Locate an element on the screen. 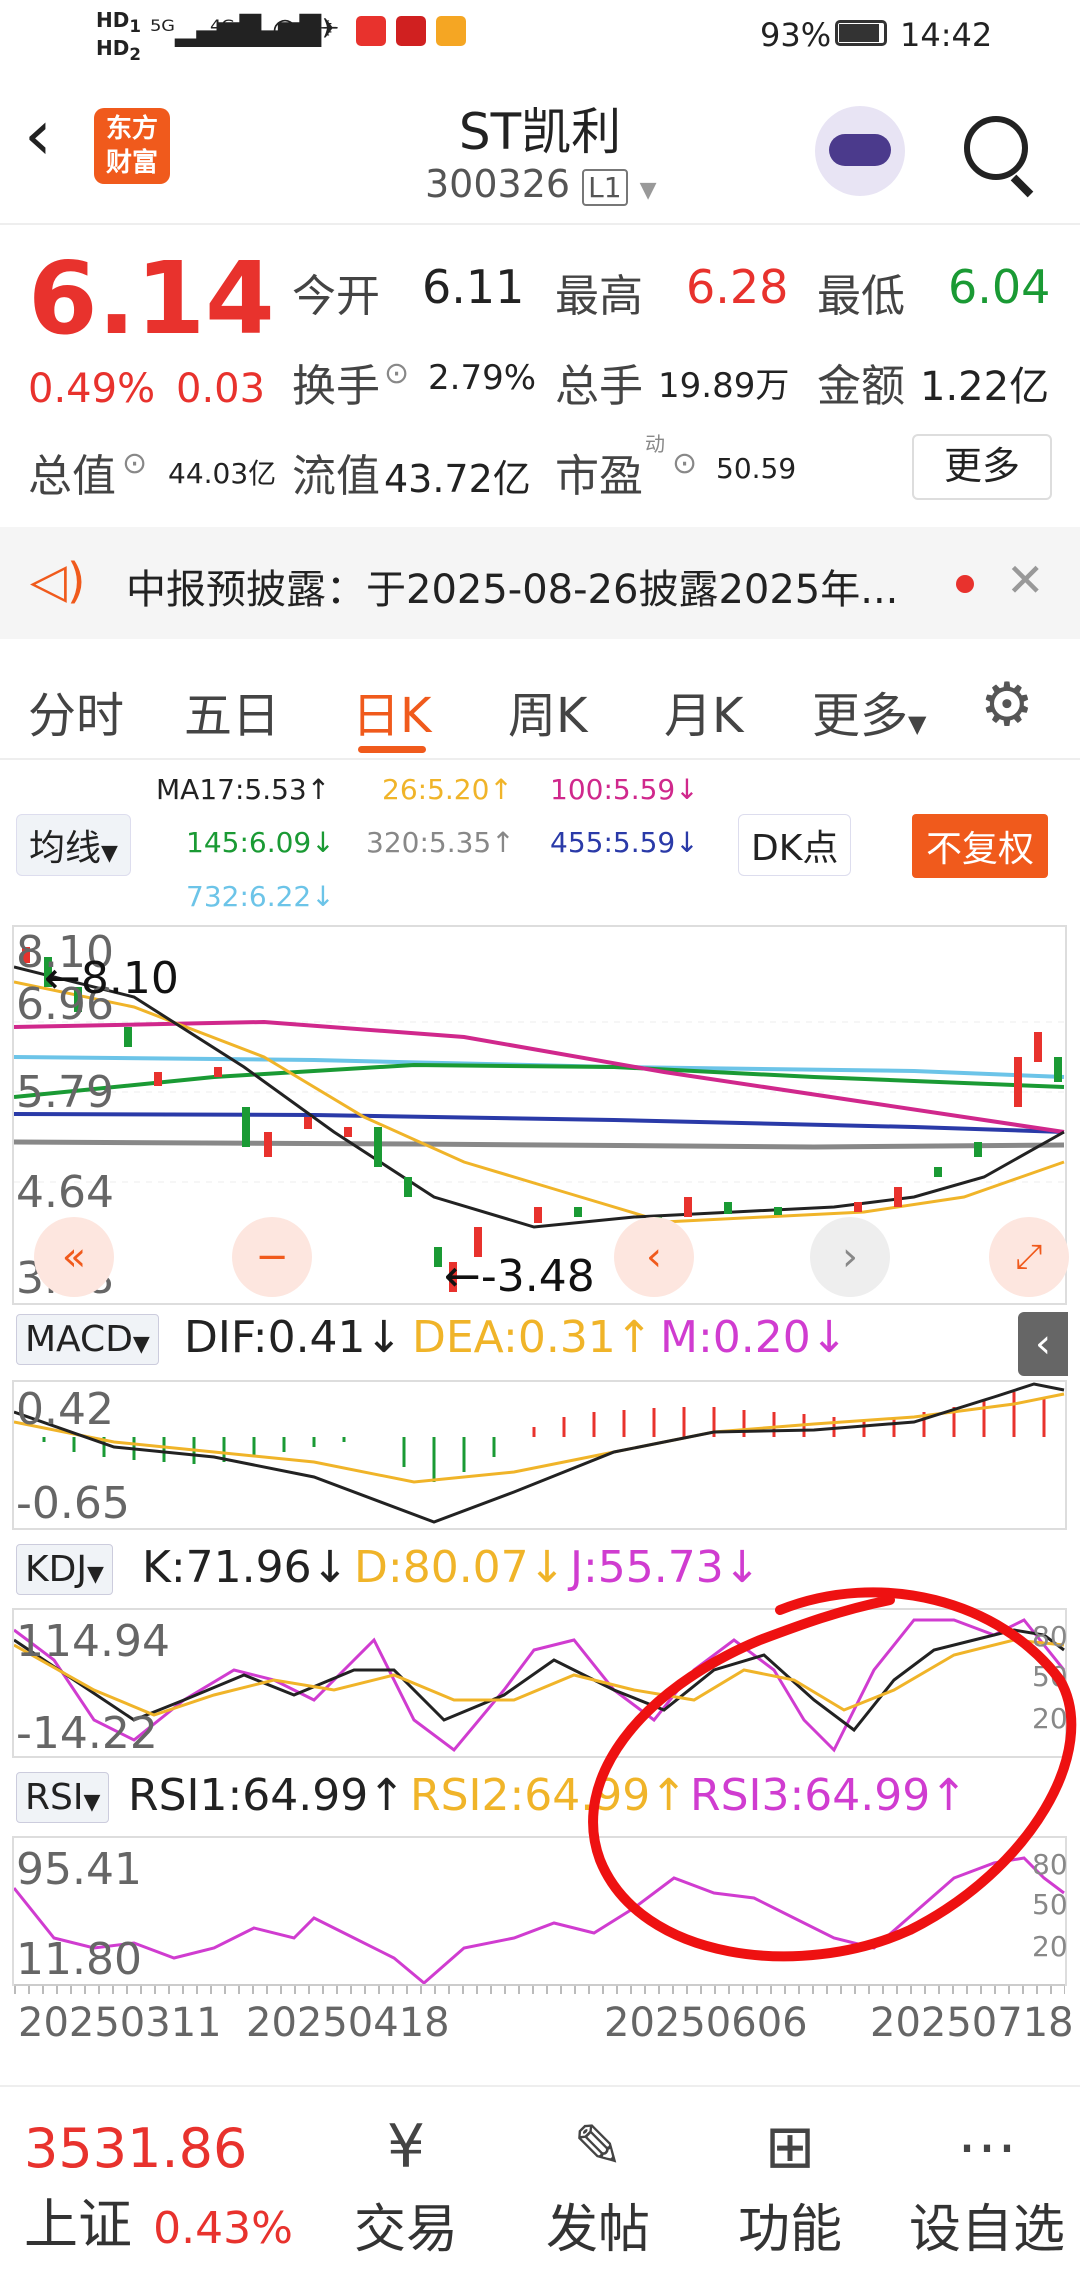 Image resolution: width=1080 pixels, height=2280 pixels. kdj-selector: KDJ▼ is located at coordinates (64, 1569).